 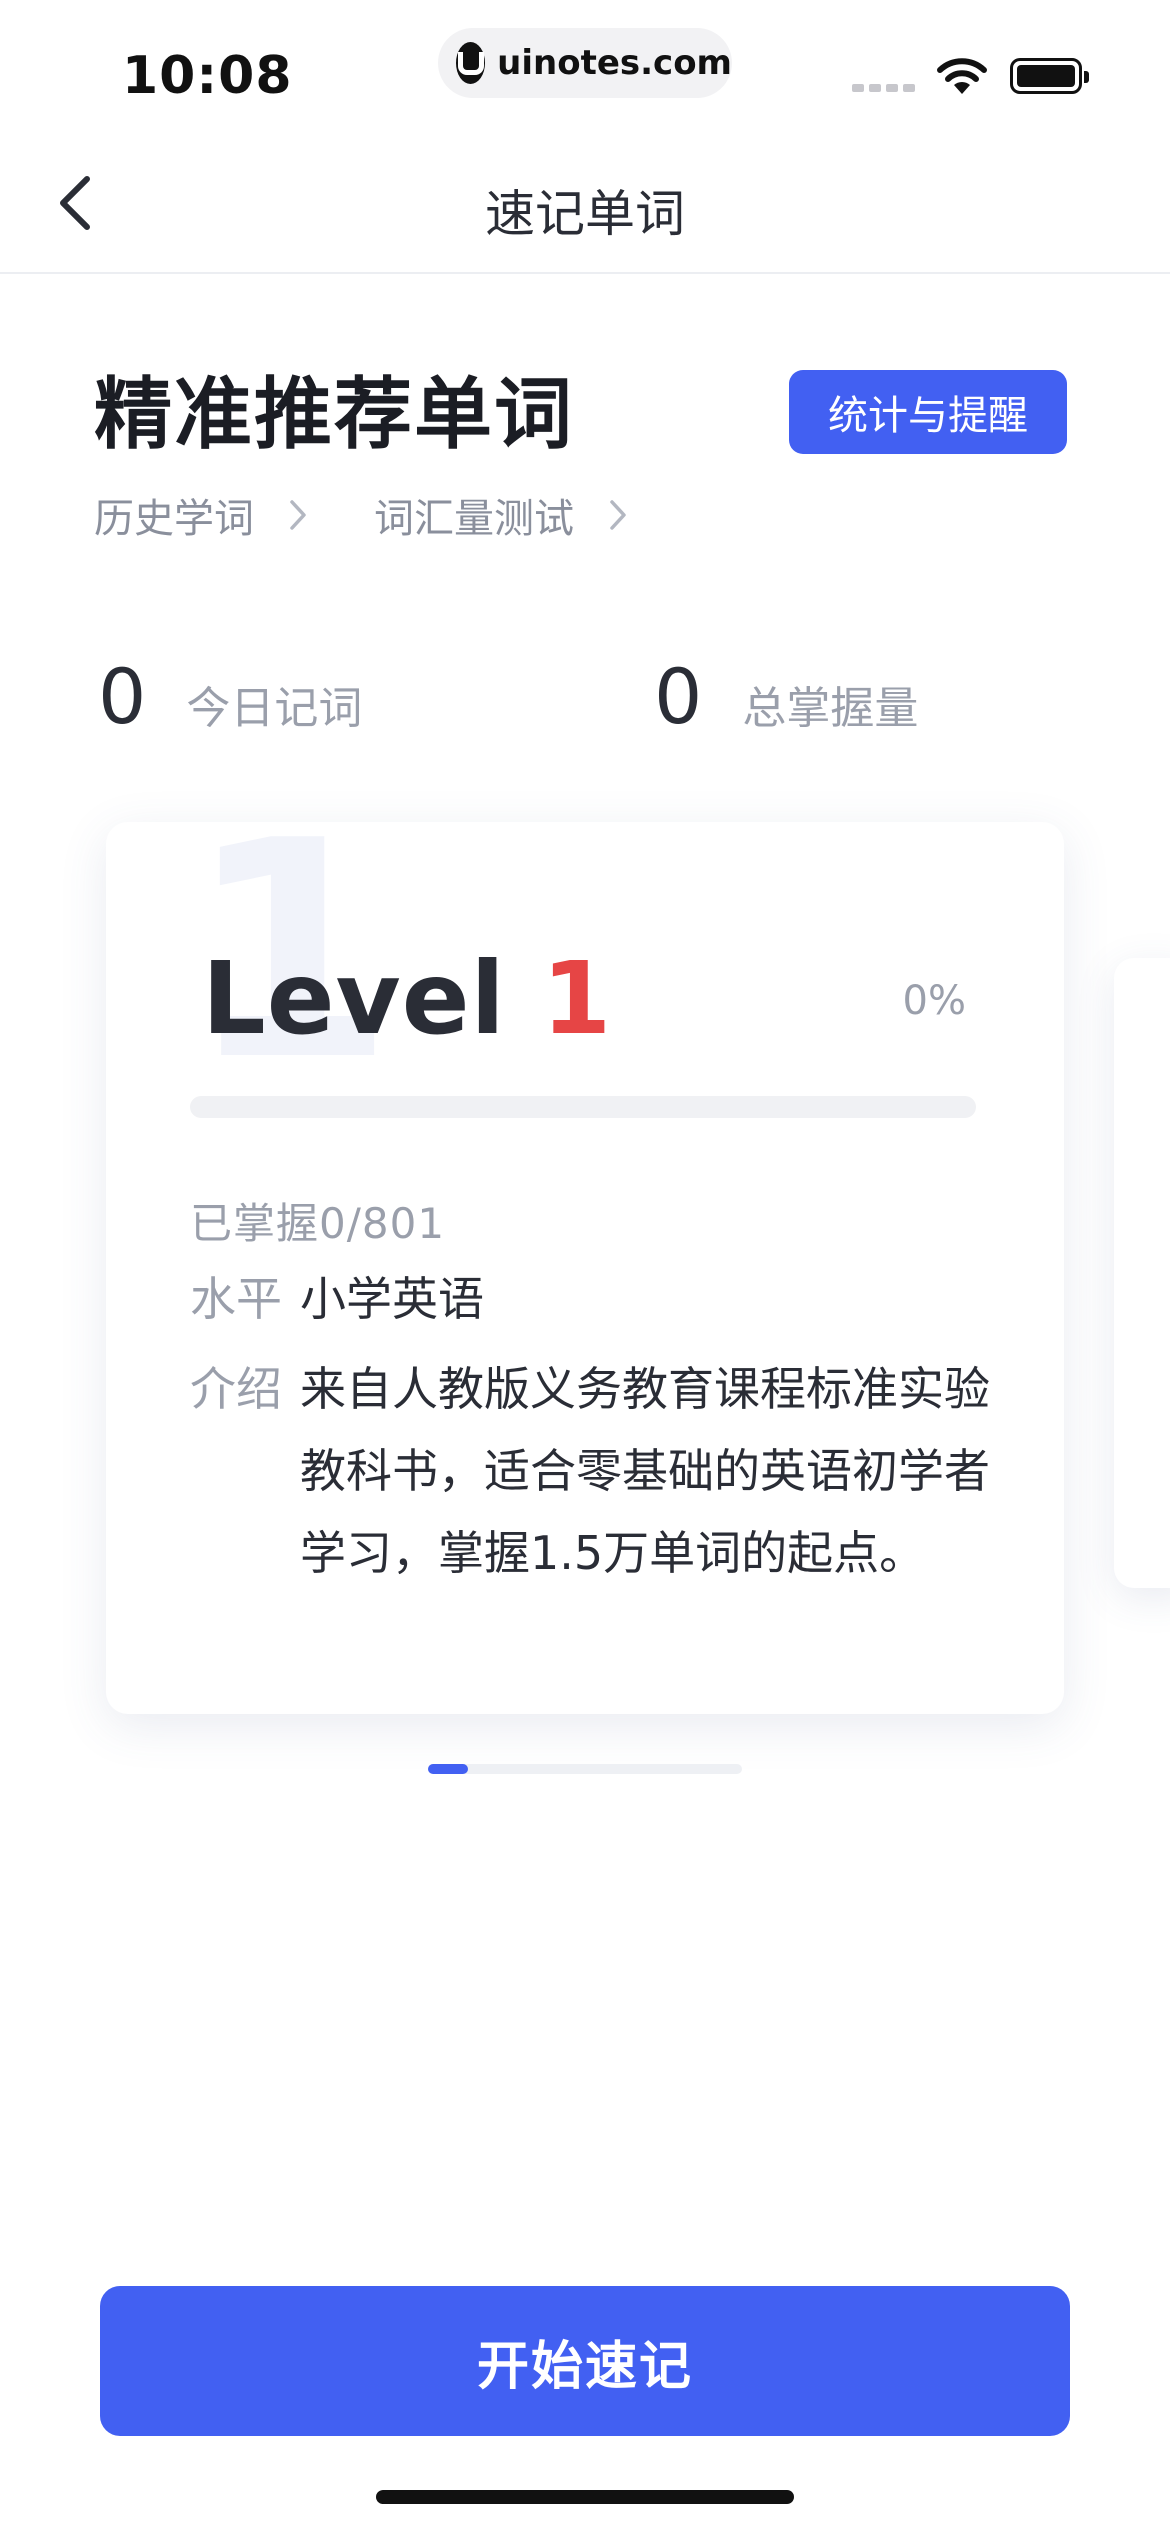 I want to click on level-row: 水平 小学英语, so click(x=590, y=1299).